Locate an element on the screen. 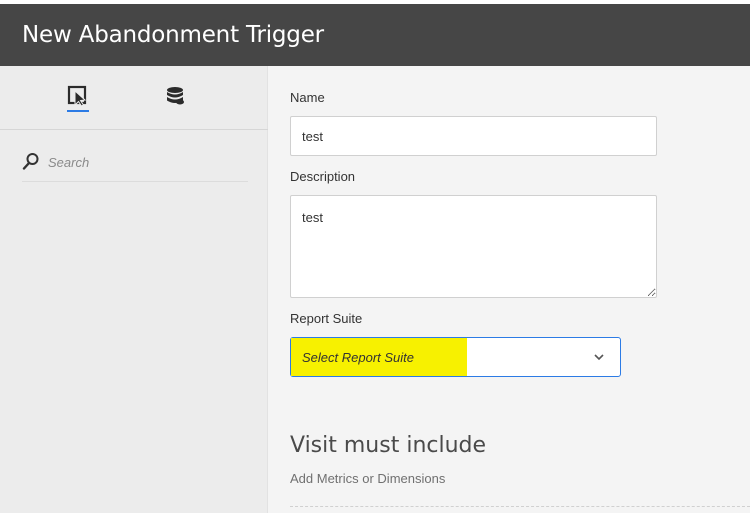 The width and height of the screenshot is (750, 513). description-label: Description is located at coordinates (323, 176).